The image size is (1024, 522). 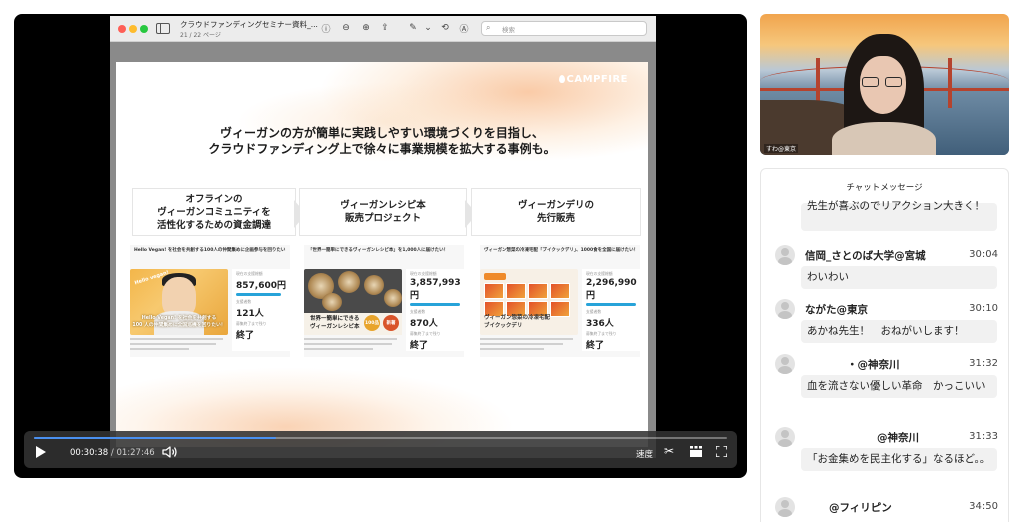 I want to click on chat-message-text: あかね先生！ おねがいします！, so click(x=899, y=331).